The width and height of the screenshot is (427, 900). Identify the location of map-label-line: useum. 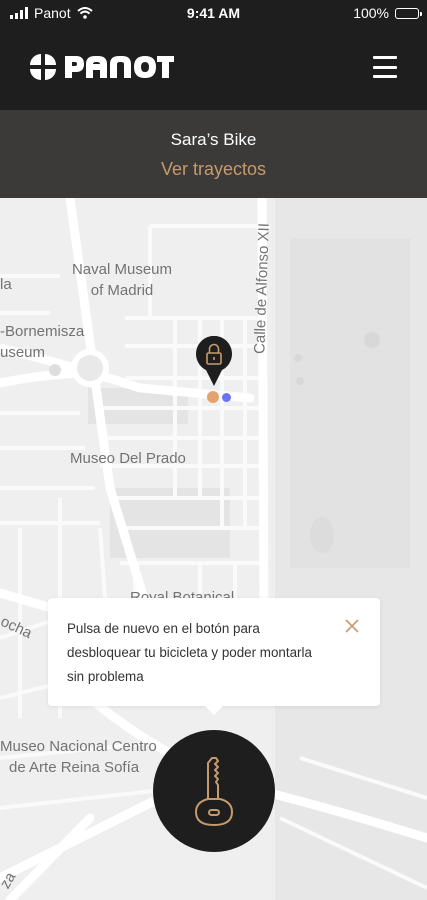
(23, 352).